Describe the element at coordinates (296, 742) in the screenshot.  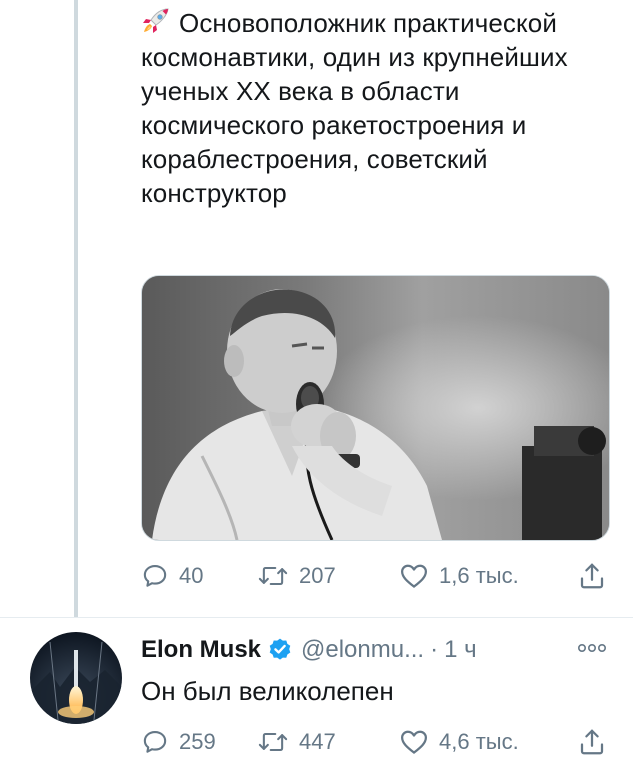
I see `retweet-button: 447` at that location.